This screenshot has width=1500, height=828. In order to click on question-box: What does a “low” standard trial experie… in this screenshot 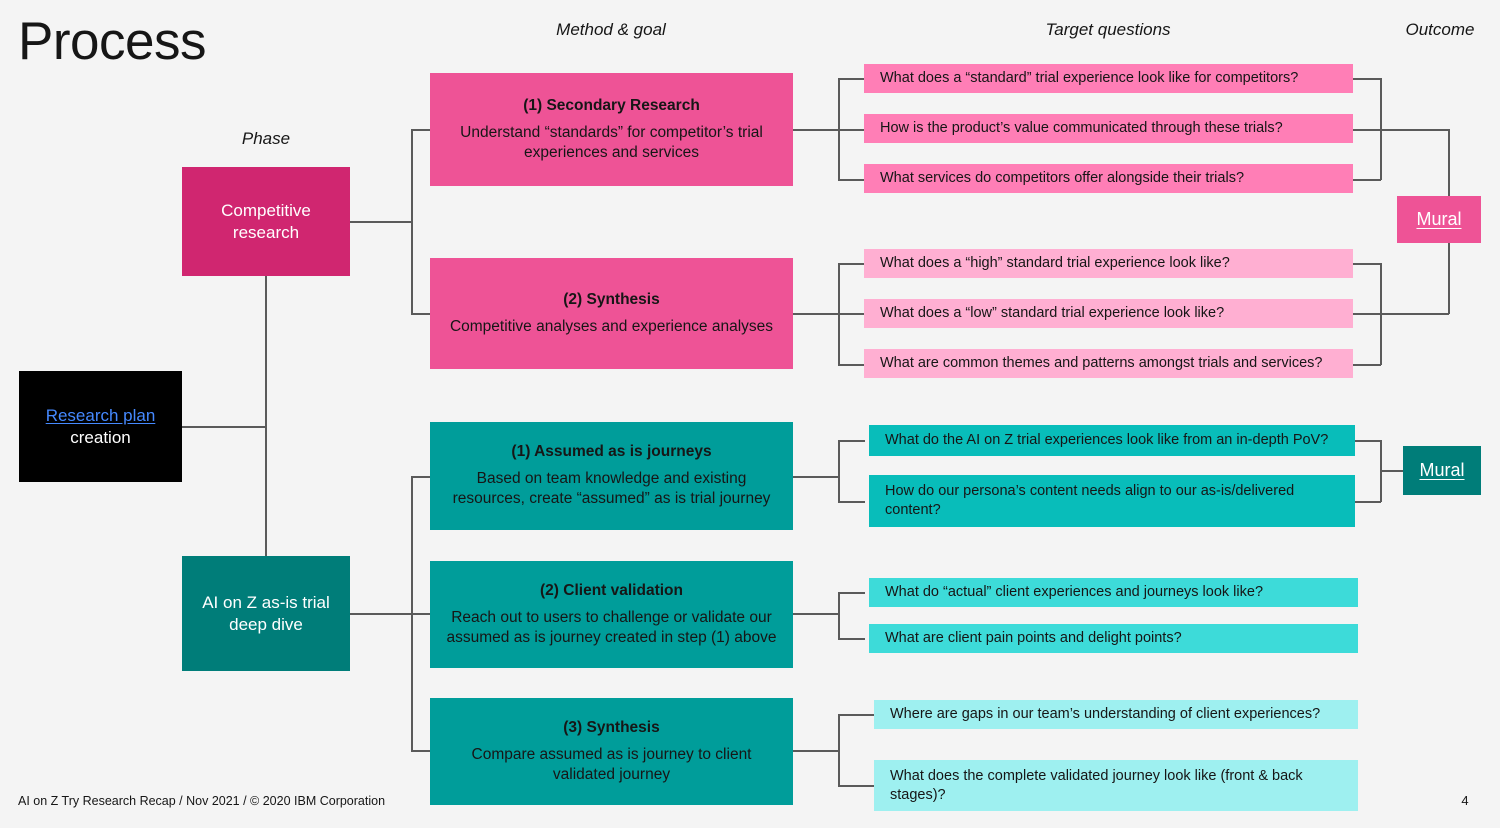, I will do `click(1108, 313)`.